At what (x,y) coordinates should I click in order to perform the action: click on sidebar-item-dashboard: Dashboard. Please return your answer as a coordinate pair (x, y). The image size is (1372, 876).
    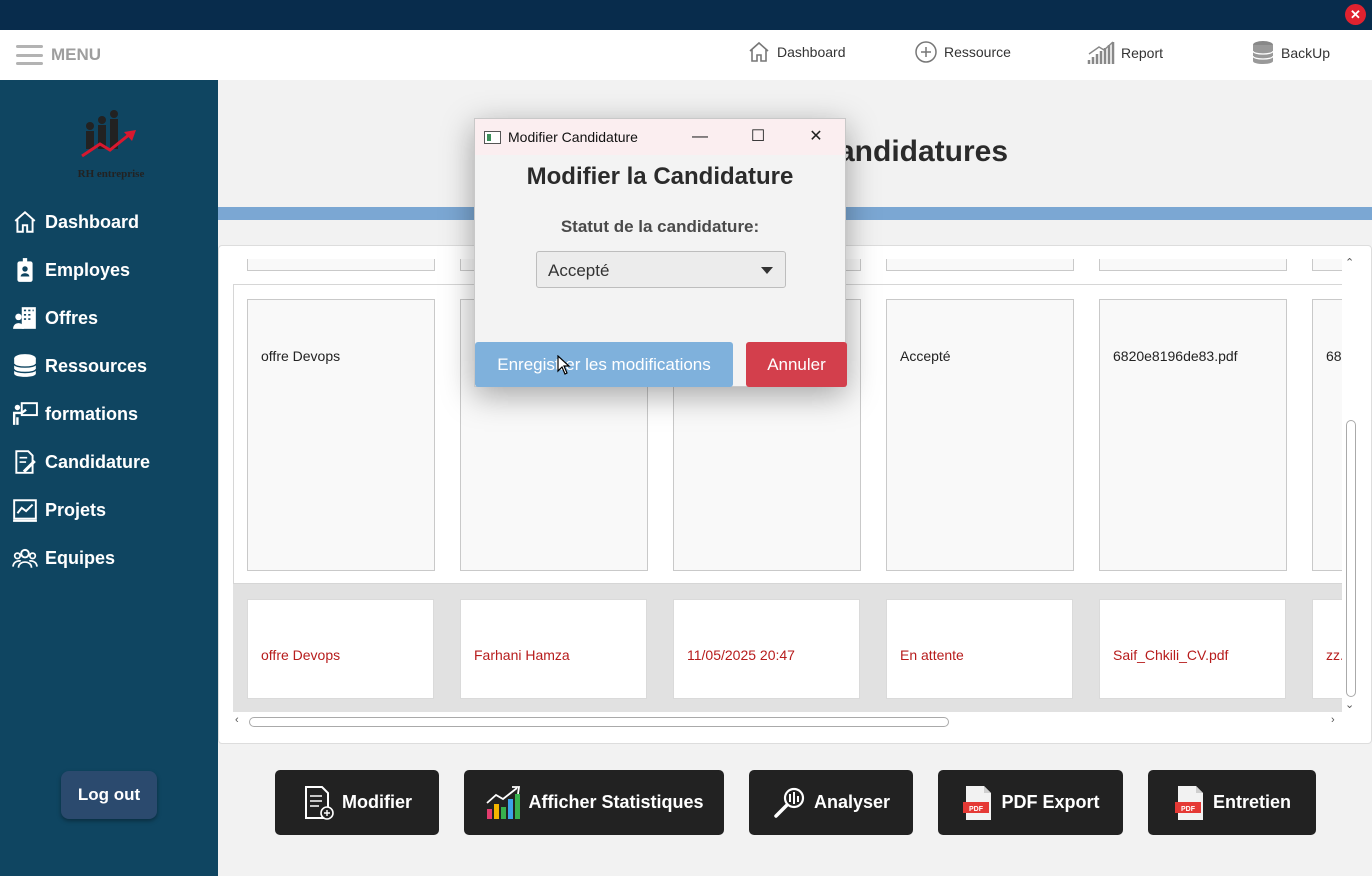
    Looking at the image, I should click on (75, 222).